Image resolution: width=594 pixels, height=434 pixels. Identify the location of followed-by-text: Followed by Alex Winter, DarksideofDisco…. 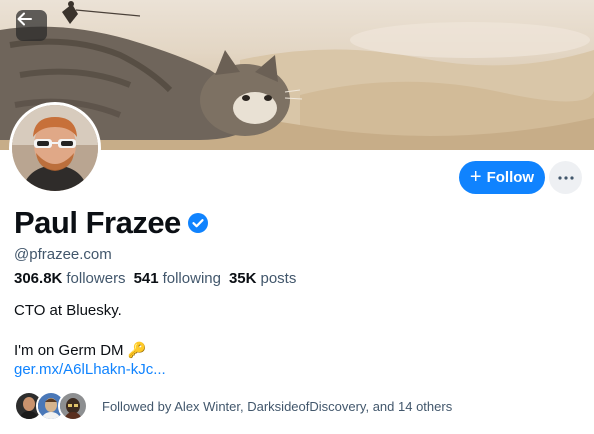
(277, 406).